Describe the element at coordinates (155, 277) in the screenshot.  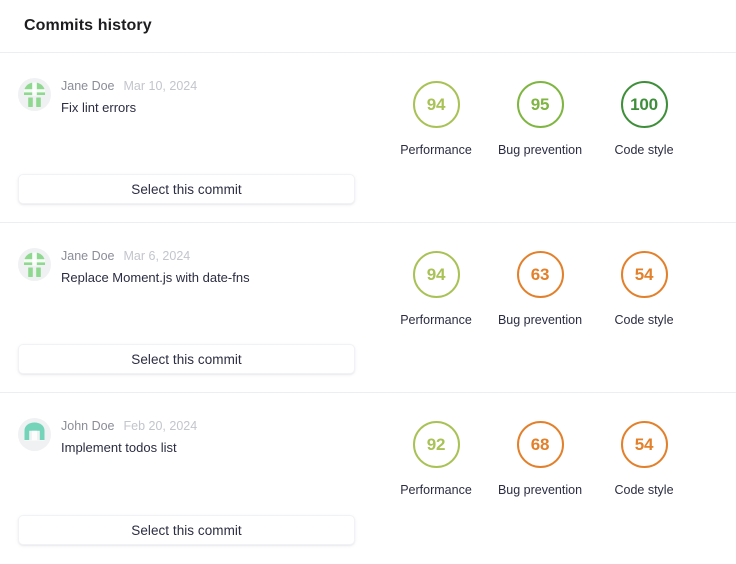
I see `commit-message: Replace Moment.js with date-fns` at that location.